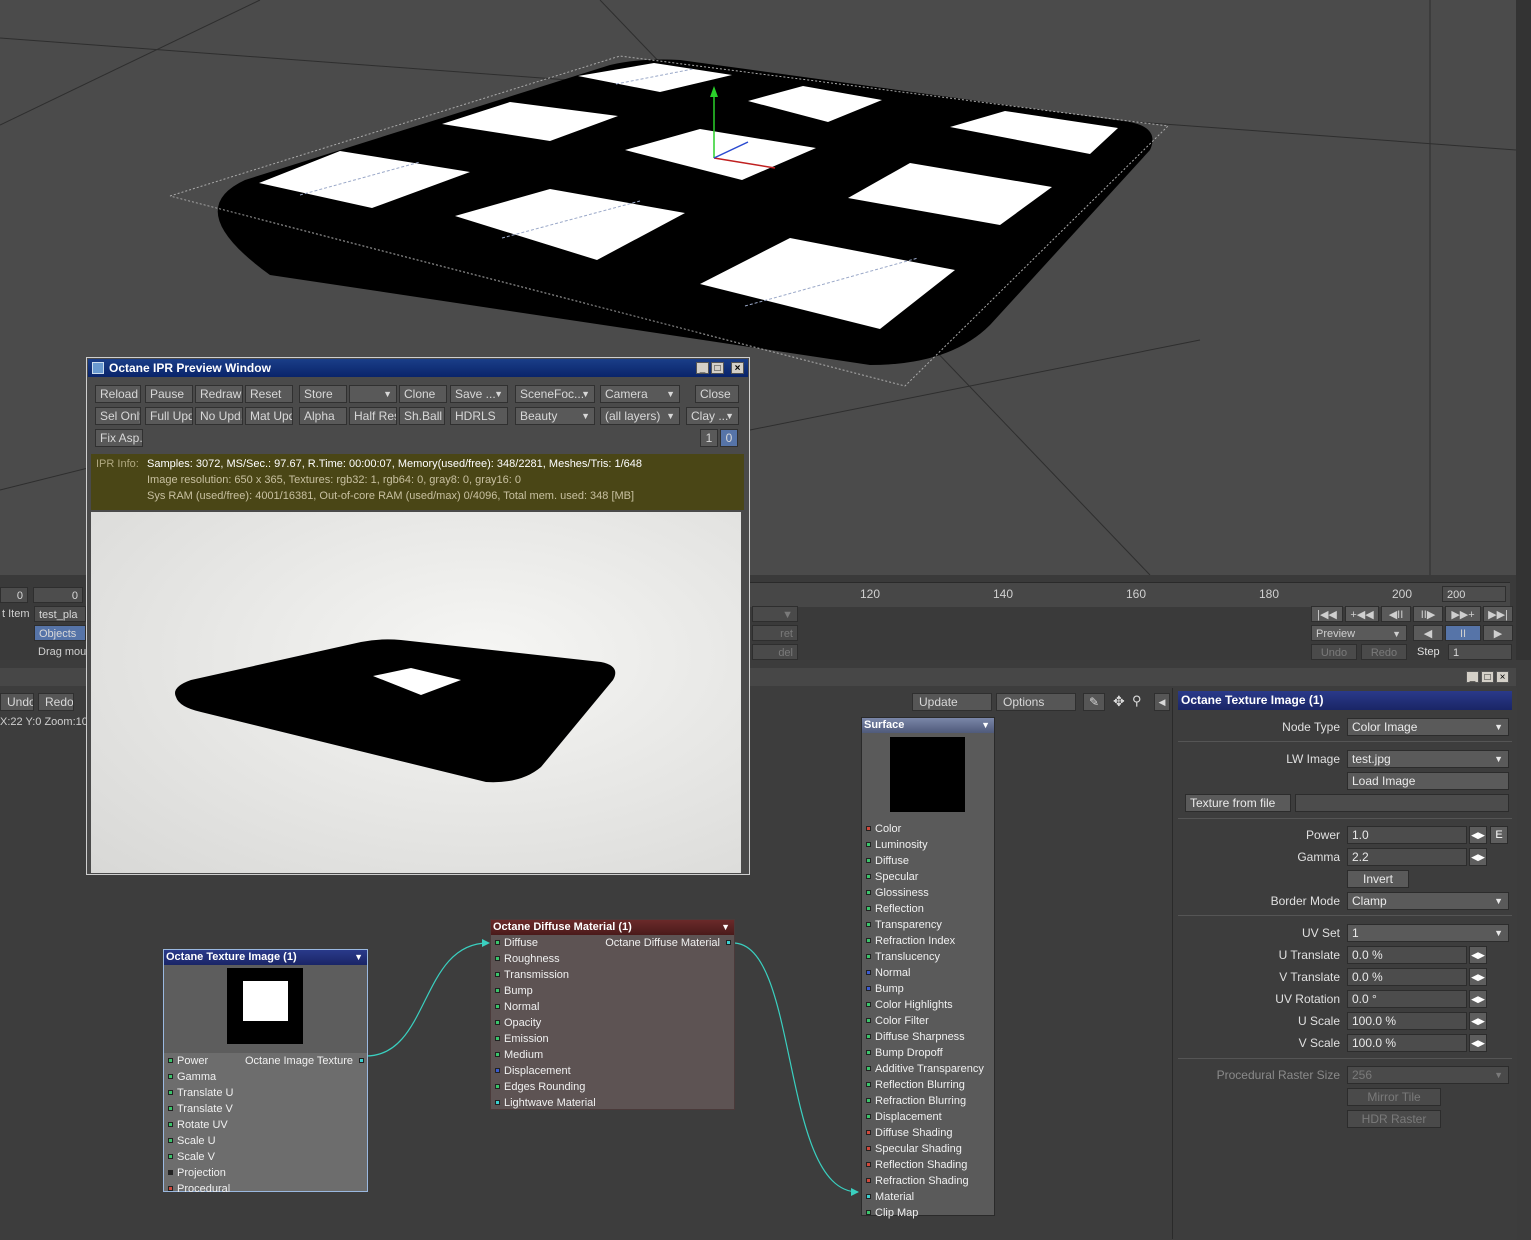 The width and height of the screenshot is (1531, 1240). Describe the element at coordinates (323, 394) in the screenshot. I see `store-button: Store` at that location.